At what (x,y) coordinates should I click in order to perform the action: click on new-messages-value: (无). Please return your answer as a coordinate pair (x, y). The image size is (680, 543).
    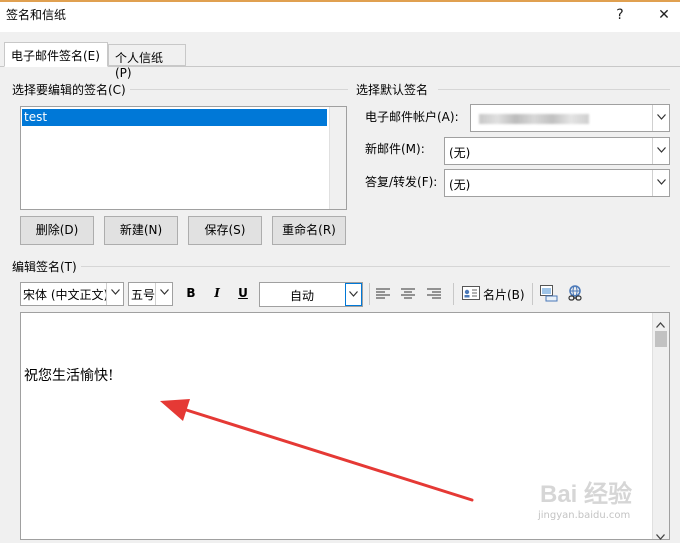
    Looking at the image, I should click on (460, 153).